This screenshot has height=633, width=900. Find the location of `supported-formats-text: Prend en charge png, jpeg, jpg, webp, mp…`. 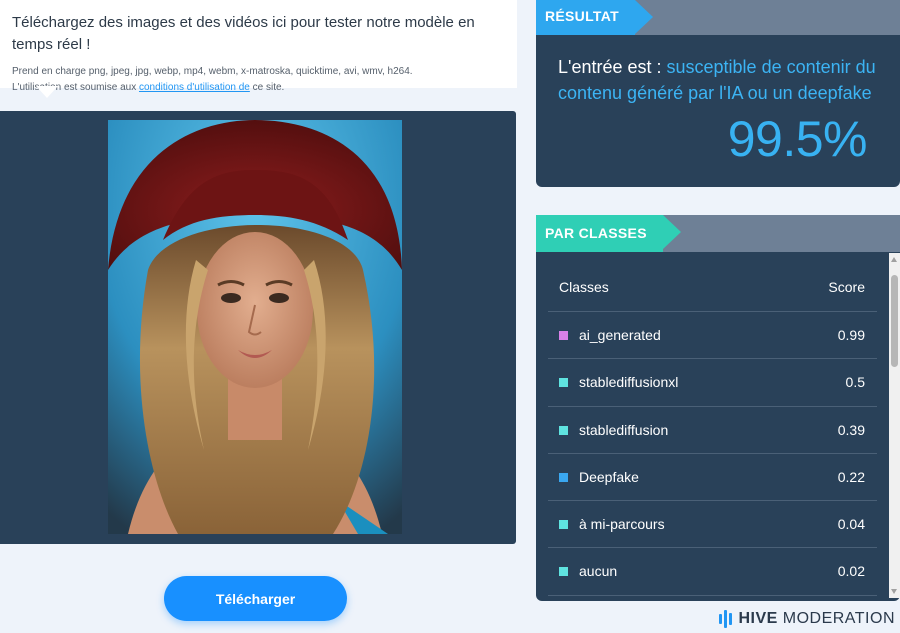

supported-formats-text: Prend en charge png, jpeg, jpg, webp, mp… is located at coordinates (212, 71).